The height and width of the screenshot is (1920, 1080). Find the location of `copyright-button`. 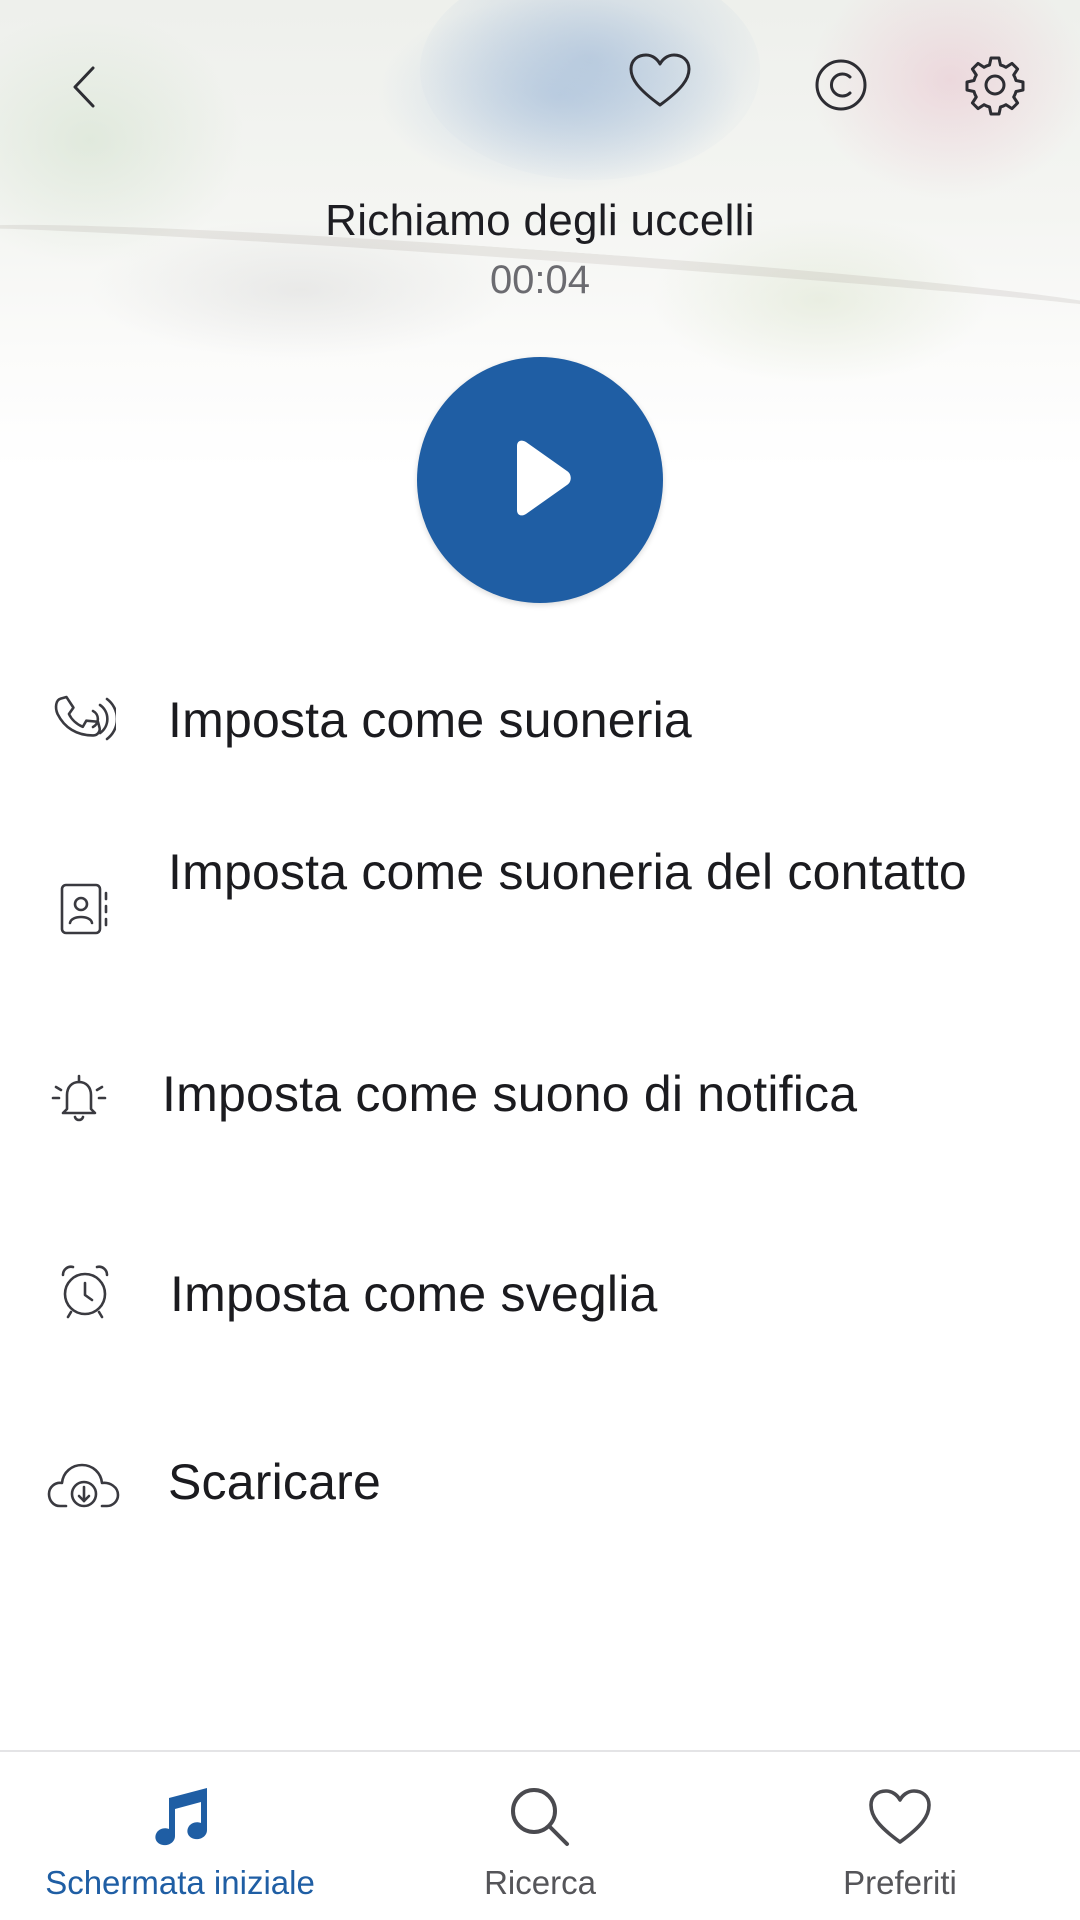

copyright-button is located at coordinates (841, 87).